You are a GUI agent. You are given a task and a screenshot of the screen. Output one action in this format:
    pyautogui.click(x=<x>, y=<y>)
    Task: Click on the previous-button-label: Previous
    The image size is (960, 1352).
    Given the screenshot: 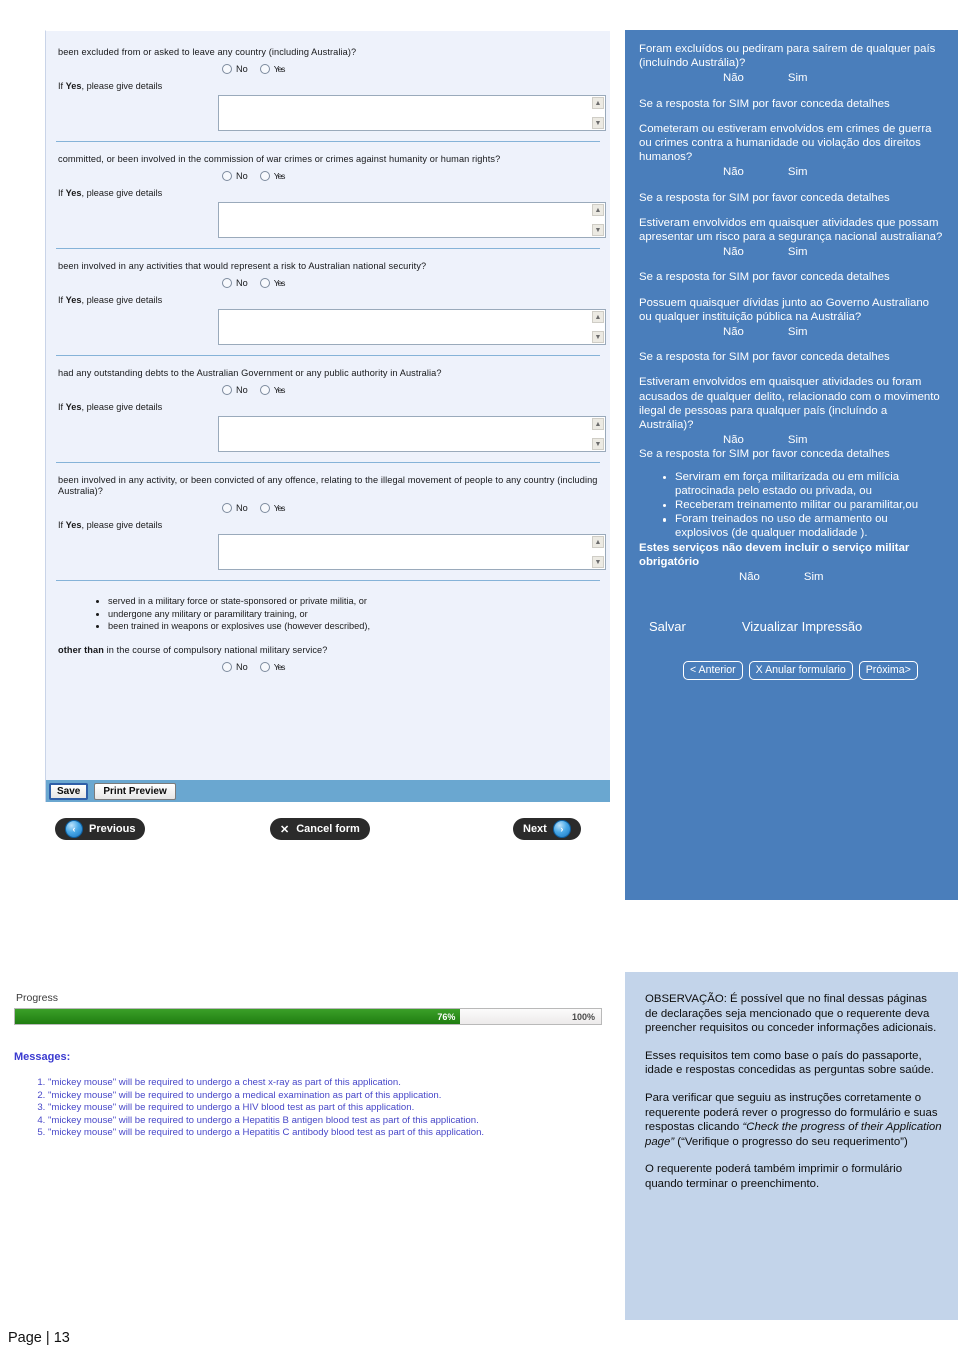 What is the action you would take?
    pyautogui.click(x=112, y=829)
    